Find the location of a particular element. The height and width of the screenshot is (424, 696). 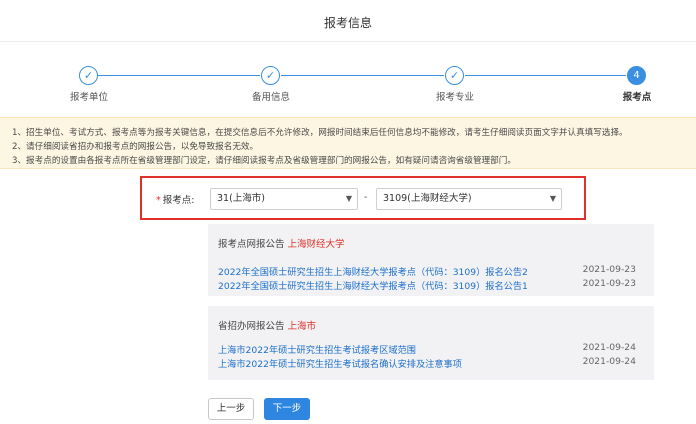

site-notice-heading-prefix: 报考点网报公告 is located at coordinates (251, 244).